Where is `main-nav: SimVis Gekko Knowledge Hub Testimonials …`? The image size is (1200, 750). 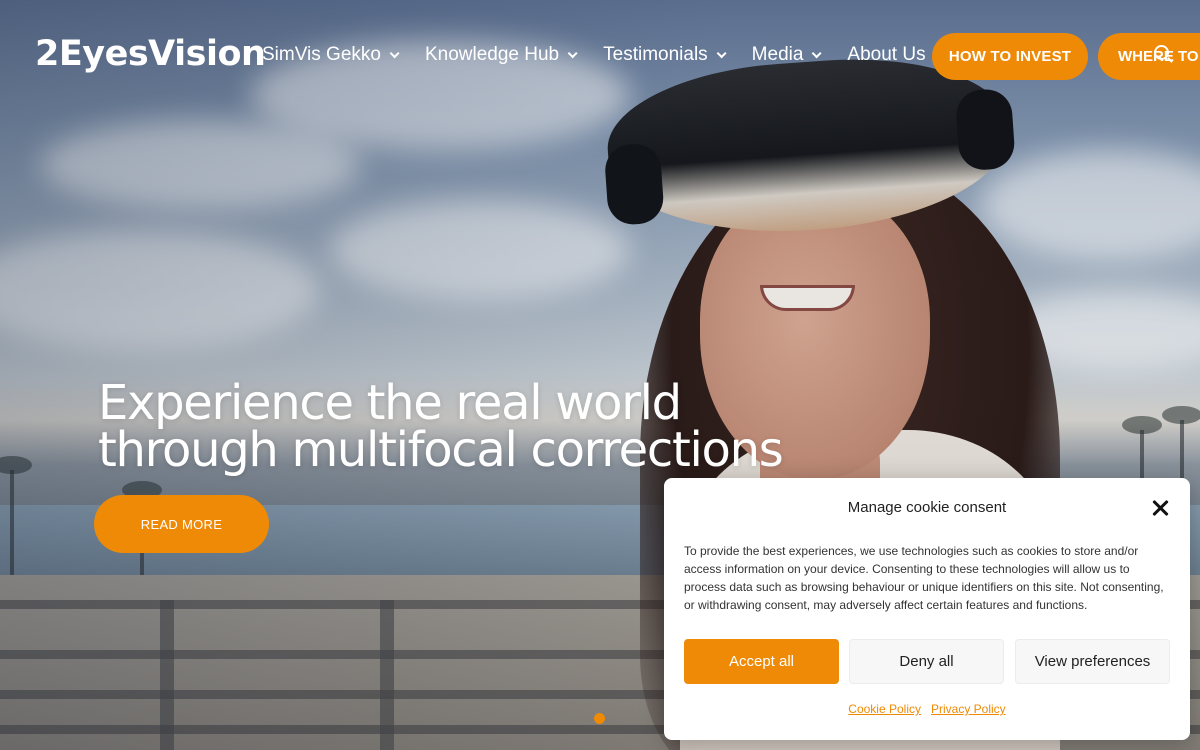
main-nav: SimVis Gekko Knowledge Hub Testimonials … is located at coordinates (616, 55).